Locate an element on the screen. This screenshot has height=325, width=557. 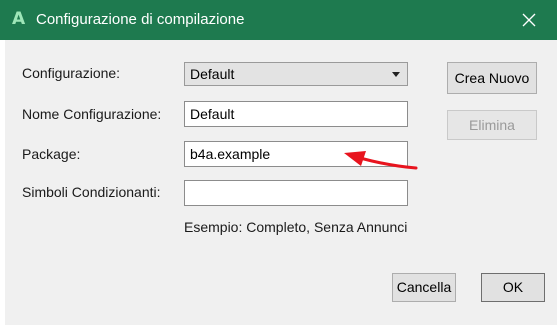
ok-button: OK is located at coordinates (513, 287).